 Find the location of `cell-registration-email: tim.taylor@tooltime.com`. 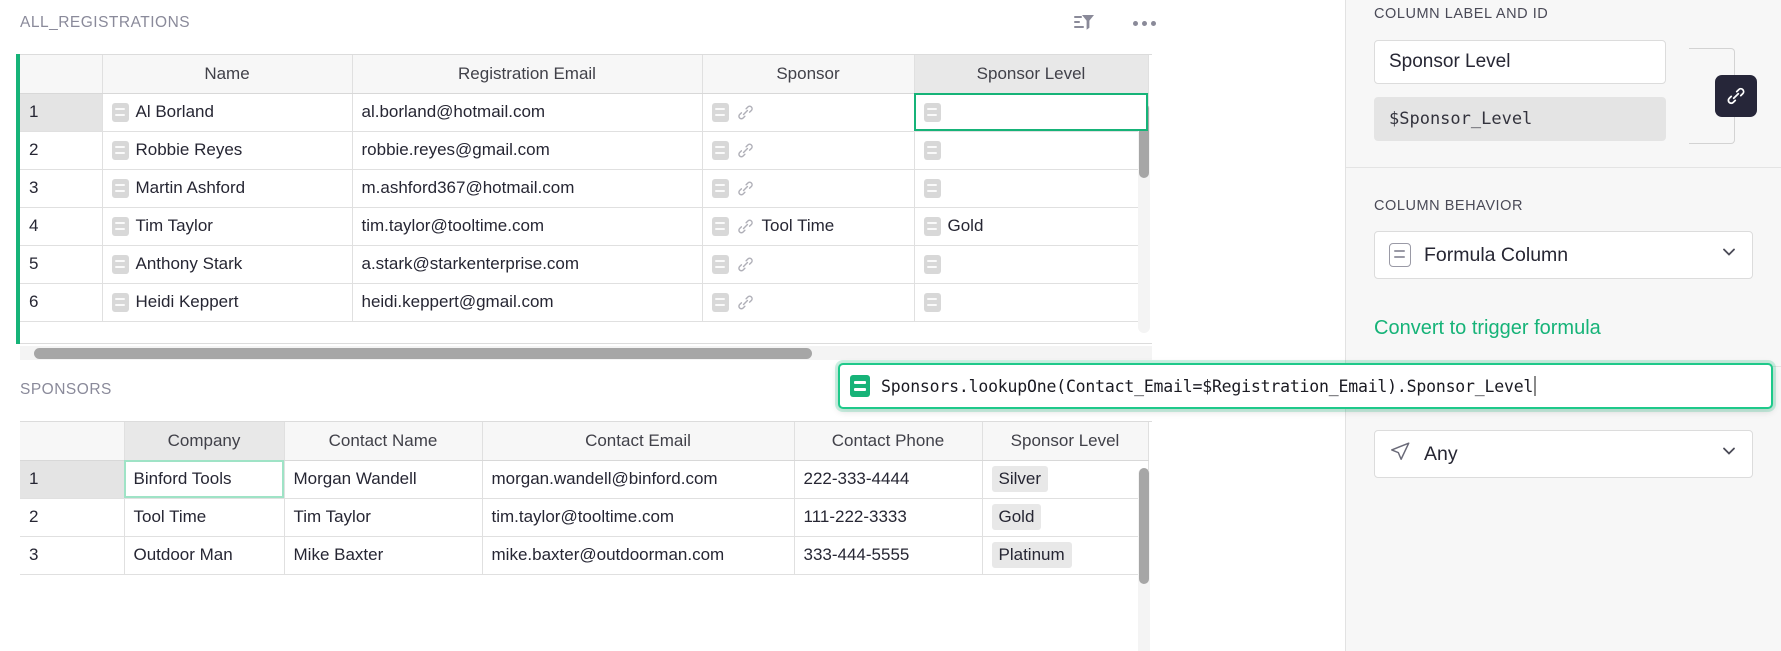

cell-registration-email: tim.taylor@tooltime.com is located at coordinates (527, 226).